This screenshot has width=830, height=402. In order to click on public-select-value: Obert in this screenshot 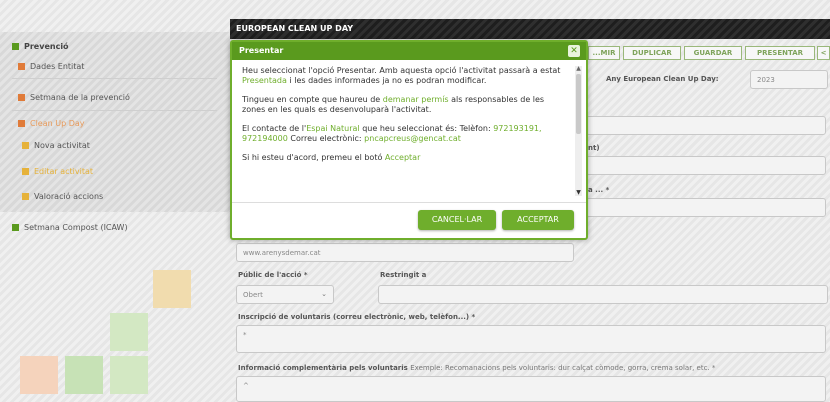, I will do `click(253, 295)`.